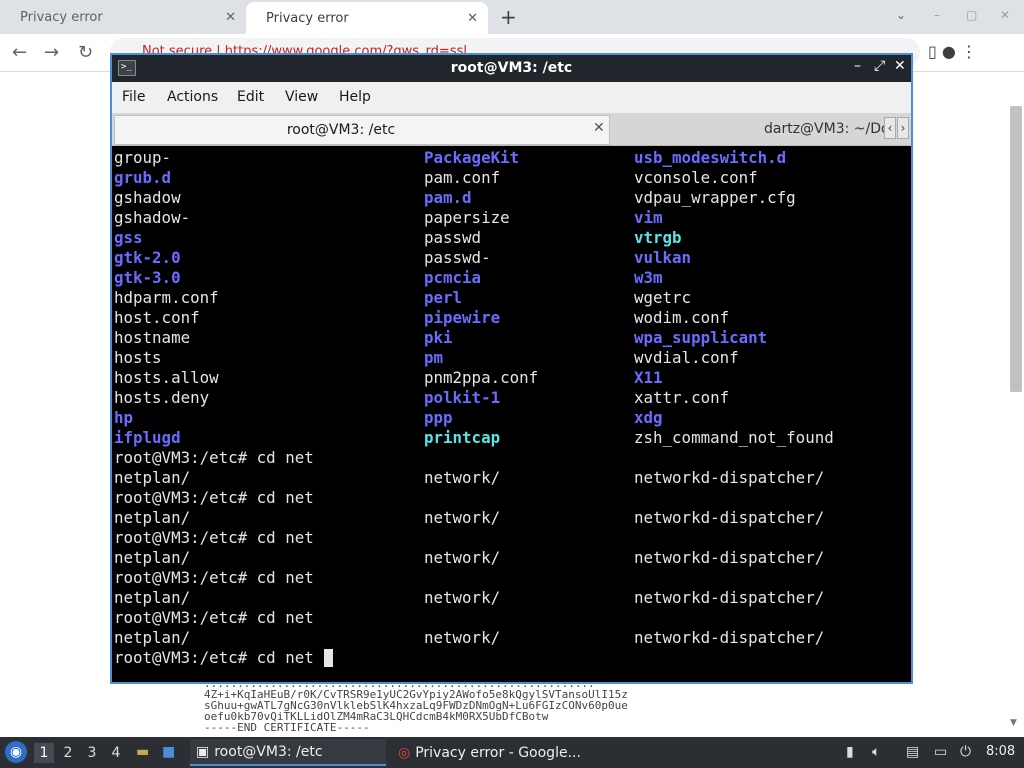  What do you see at coordinates (367, 18) in the screenshot?
I see `browser-tab-2: Privacy error ✕` at bounding box center [367, 18].